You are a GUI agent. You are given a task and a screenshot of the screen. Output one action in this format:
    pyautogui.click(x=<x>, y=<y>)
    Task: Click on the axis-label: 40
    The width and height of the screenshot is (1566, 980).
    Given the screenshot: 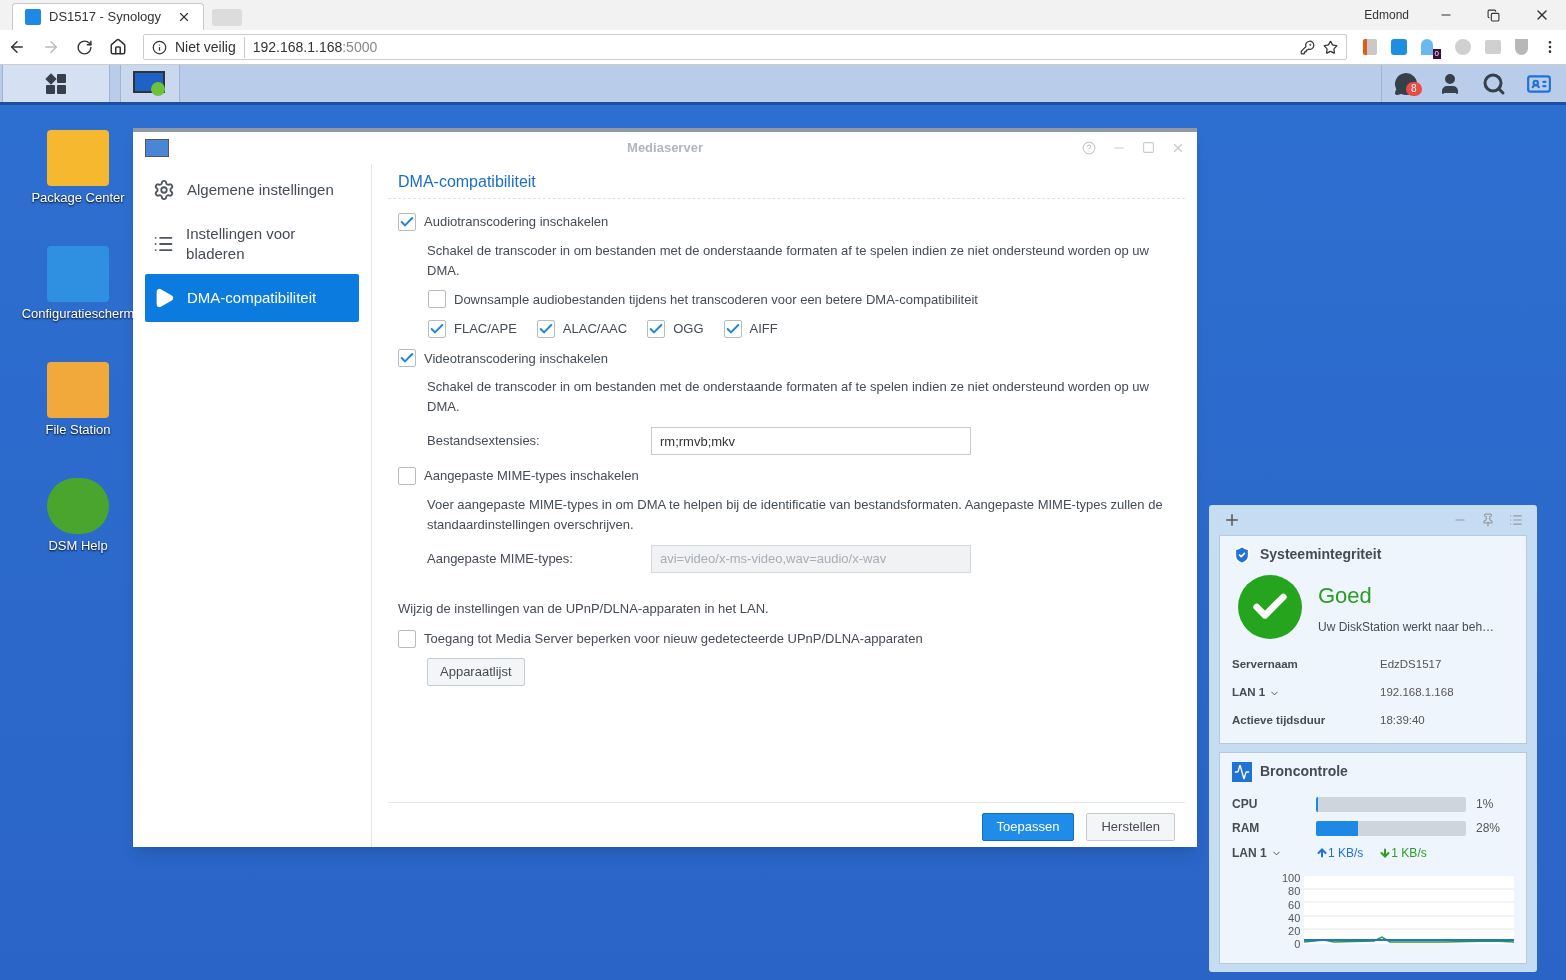 What is the action you would take?
    pyautogui.click(x=1294, y=918)
    